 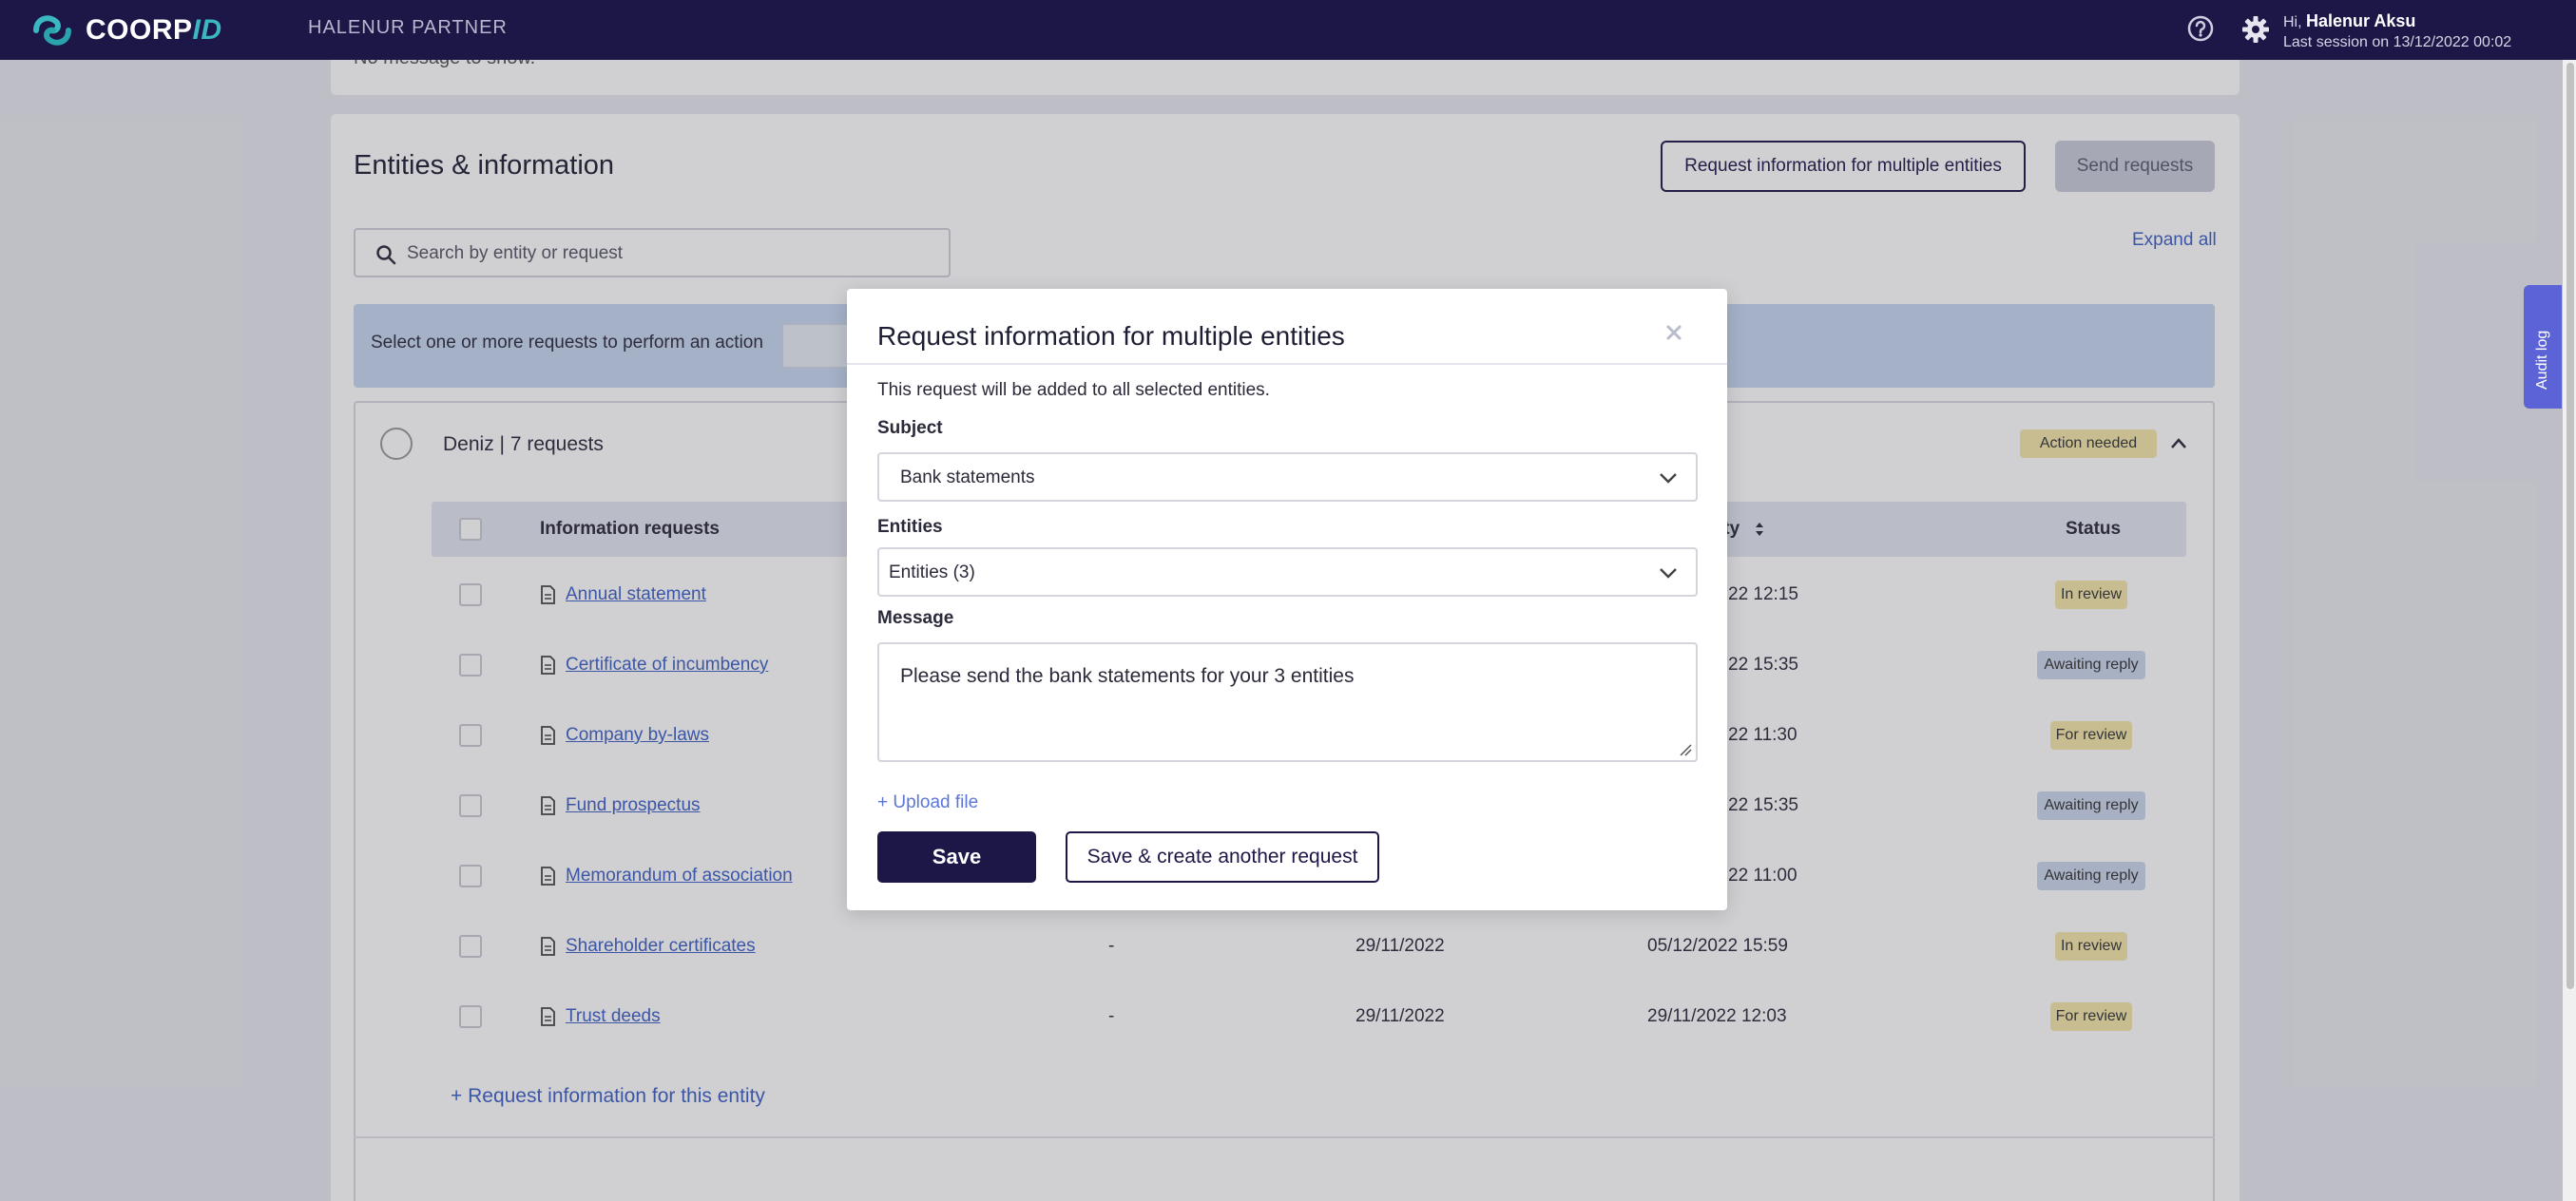 I want to click on last-session: Last session on 13/12/2022 00:02, so click(x=2397, y=42).